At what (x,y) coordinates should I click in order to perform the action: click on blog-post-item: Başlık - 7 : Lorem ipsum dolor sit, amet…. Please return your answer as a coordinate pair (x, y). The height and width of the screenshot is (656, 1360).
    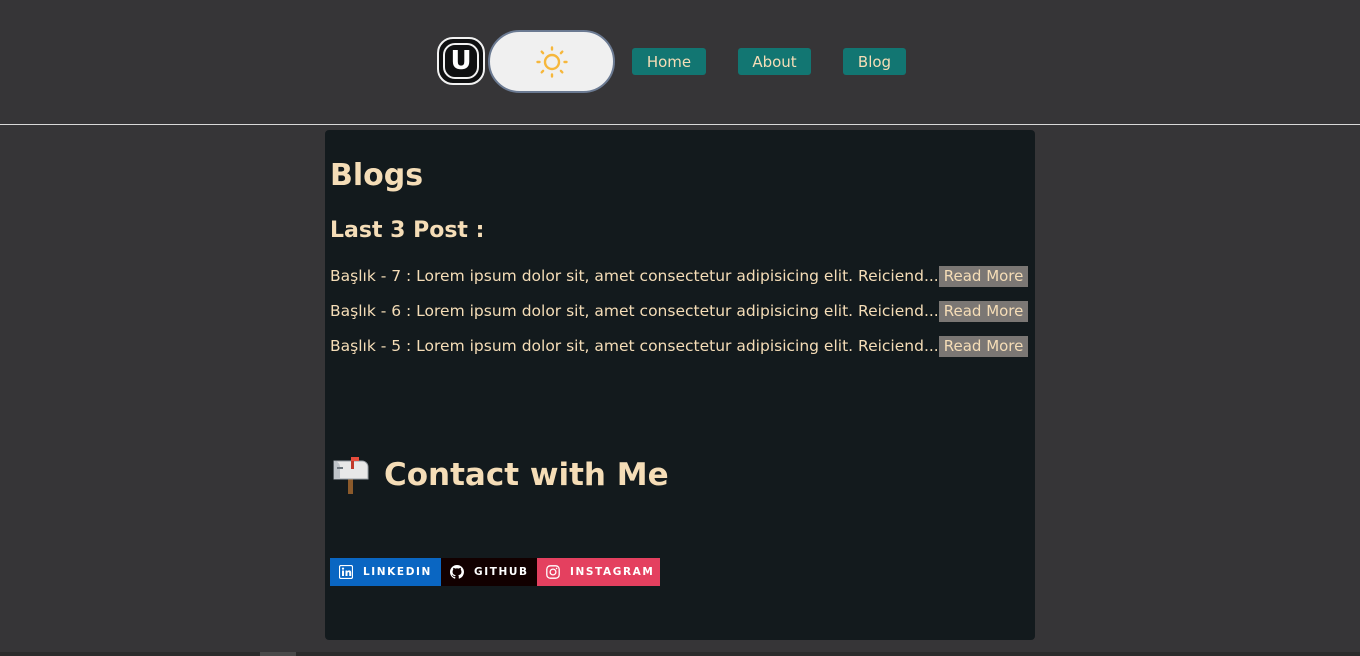
    Looking at the image, I should click on (679, 276).